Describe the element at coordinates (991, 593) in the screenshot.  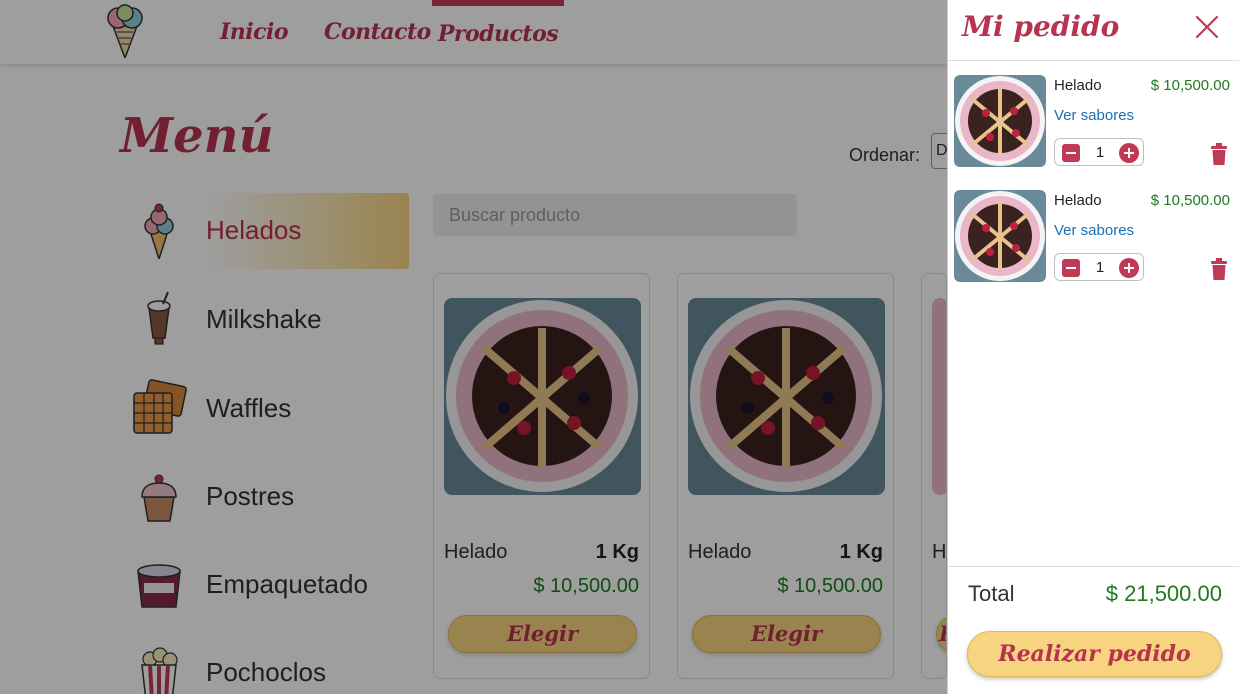
I see `total-label: Total` at that location.